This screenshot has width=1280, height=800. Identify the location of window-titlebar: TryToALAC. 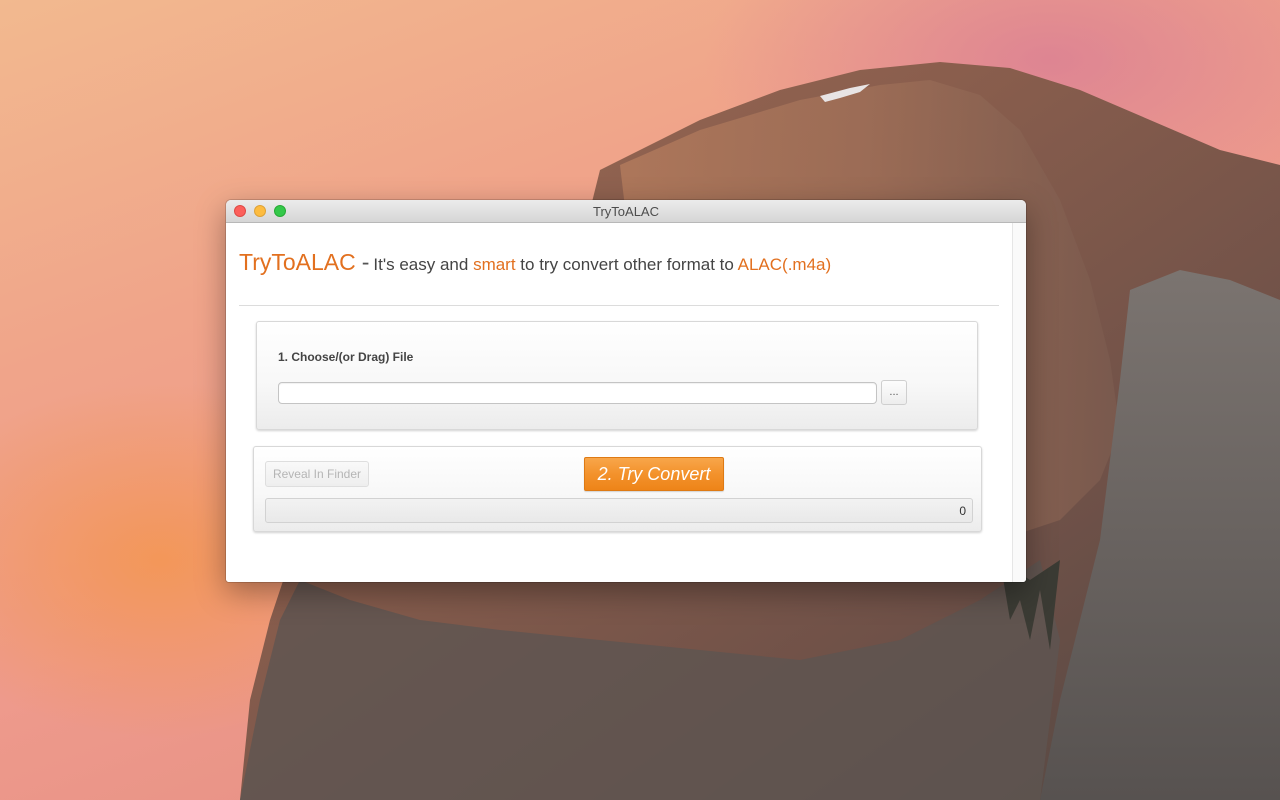
(626, 211).